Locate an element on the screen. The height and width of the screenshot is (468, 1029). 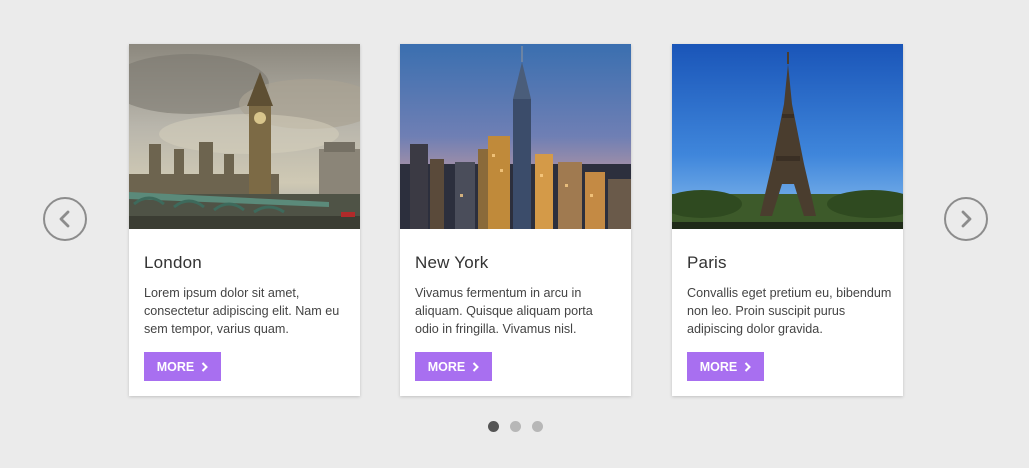
chevron-left-icon is located at coordinates (64, 219).